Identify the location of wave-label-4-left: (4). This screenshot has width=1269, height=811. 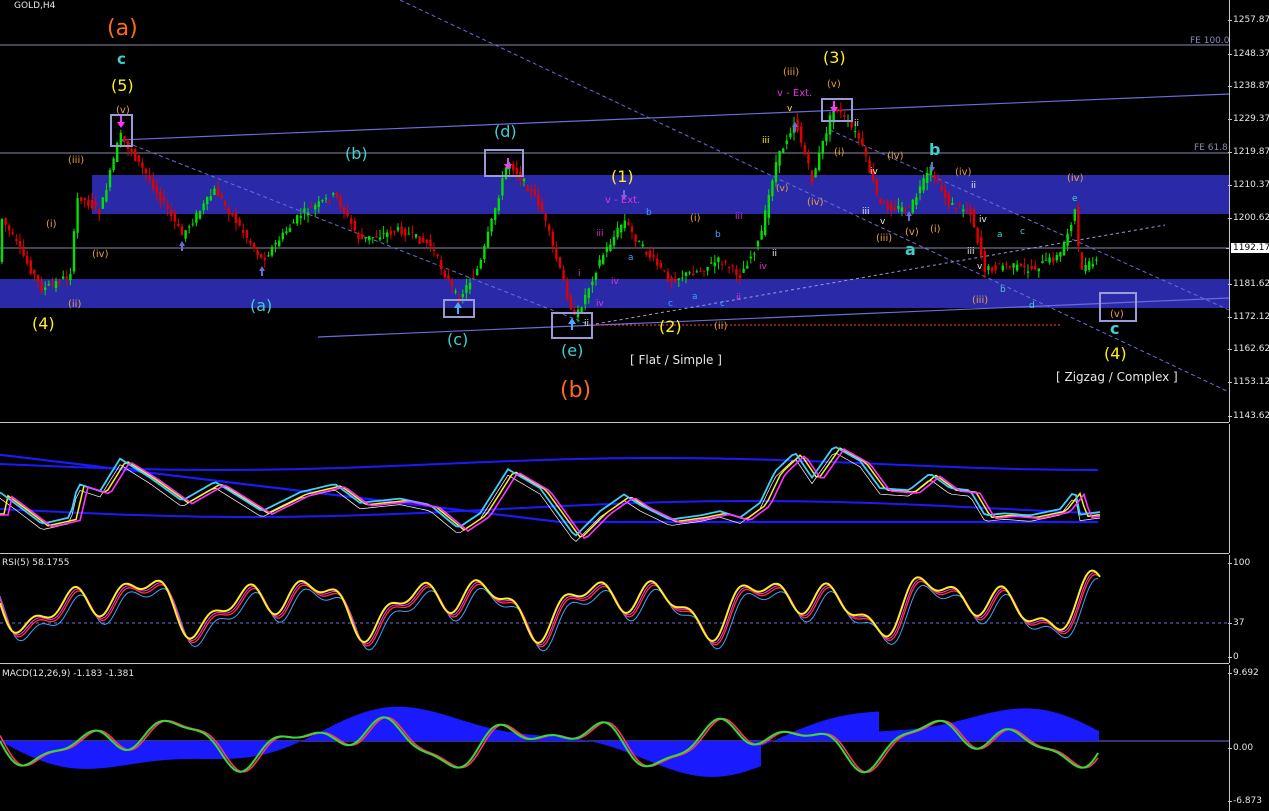
(43, 323).